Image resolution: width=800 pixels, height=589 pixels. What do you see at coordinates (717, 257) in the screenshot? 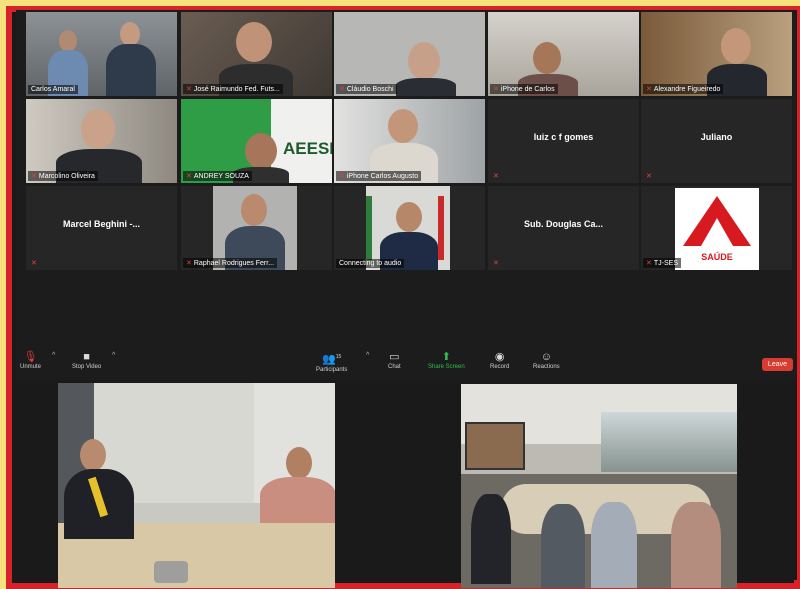
I see `saude-label: SAÚDE` at bounding box center [717, 257].